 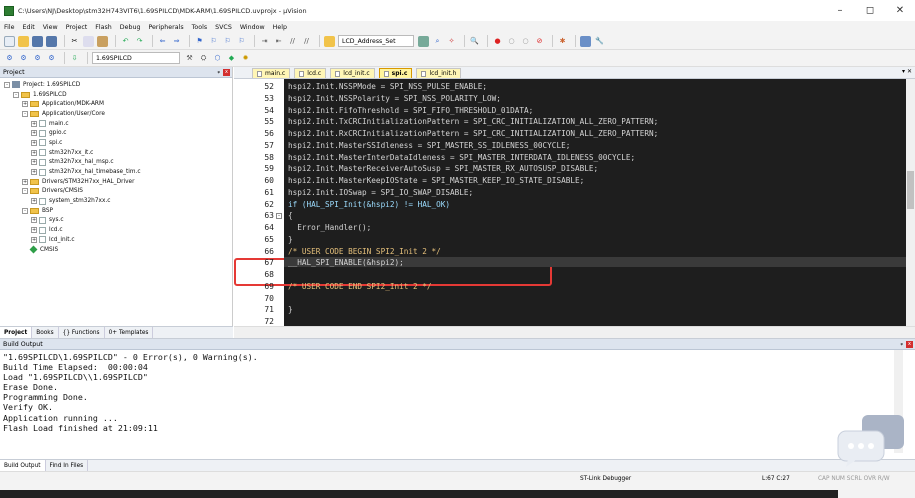 What do you see at coordinates (162, 41) in the screenshot?
I see `nav-back-icon: ⇐` at bounding box center [162, 41].